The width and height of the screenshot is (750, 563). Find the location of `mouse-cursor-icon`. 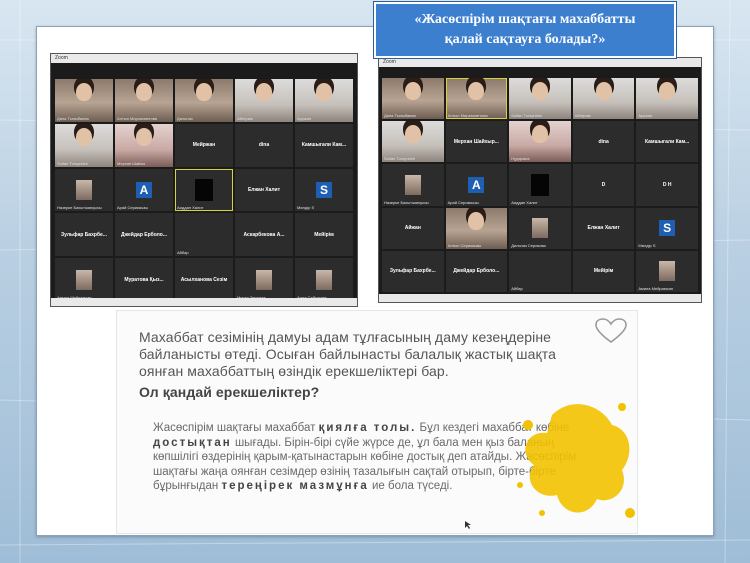

mouse-cursor-icon is located at coordinates (468, 525).